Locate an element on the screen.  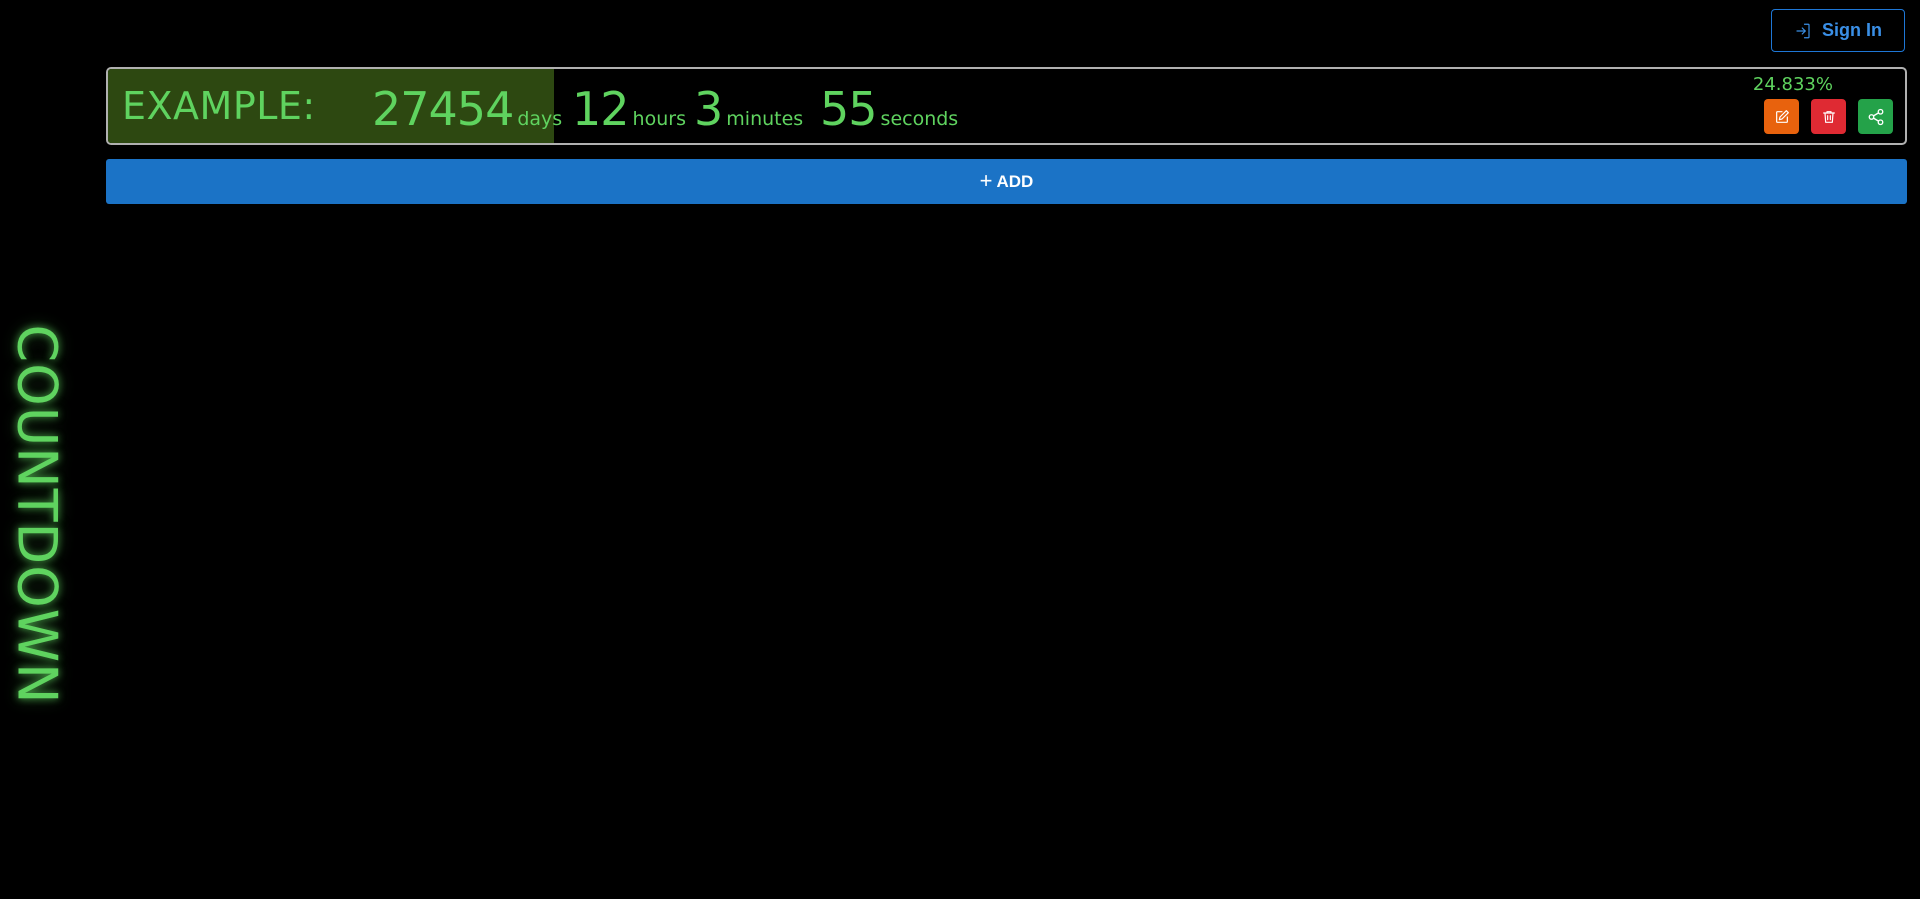
minutes-group: 3 minutes is located at coordinates (748, 109).